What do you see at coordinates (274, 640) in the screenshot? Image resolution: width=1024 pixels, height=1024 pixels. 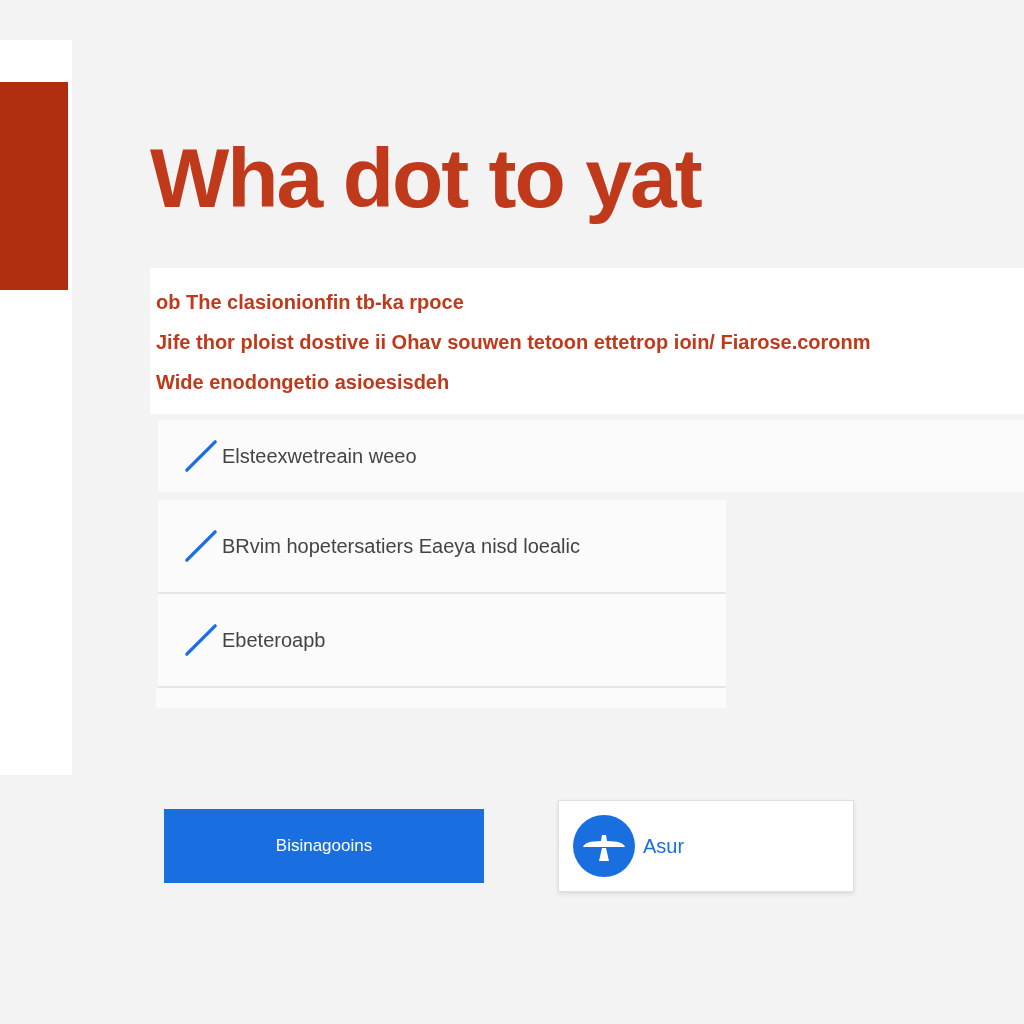 I see `option-label: Ebeteroapb` at bounding box center [274, 640].